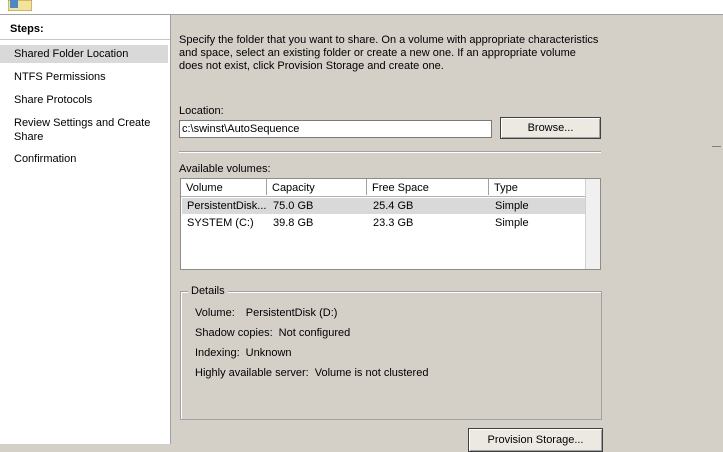 The height and width of the screenshot is (452, 723). What do you see at coordinates (84, 77) in the screenshot?
I see `step-ntfs-permissions: NTFS Permissions` at bounding box center [84, 77].